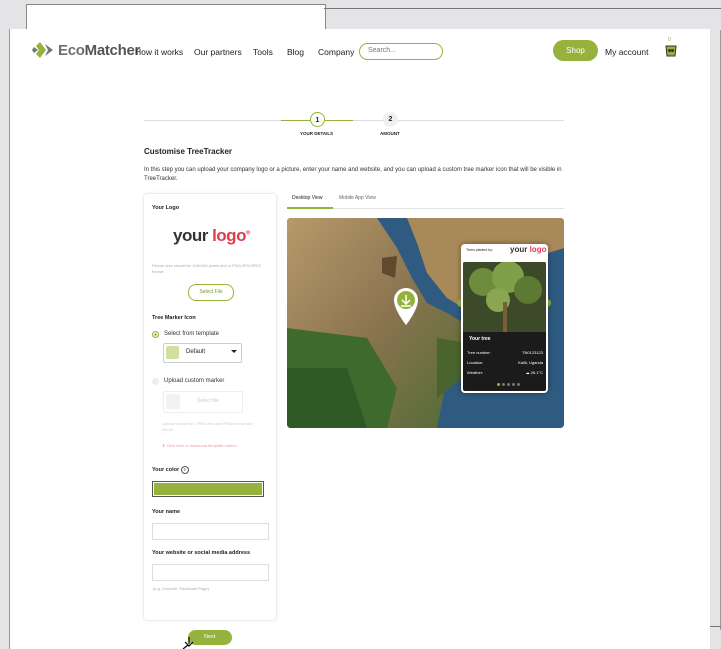 The width and height of the screenshot is (721, 649). I want to click on step-1: 1, so click(317, 119).